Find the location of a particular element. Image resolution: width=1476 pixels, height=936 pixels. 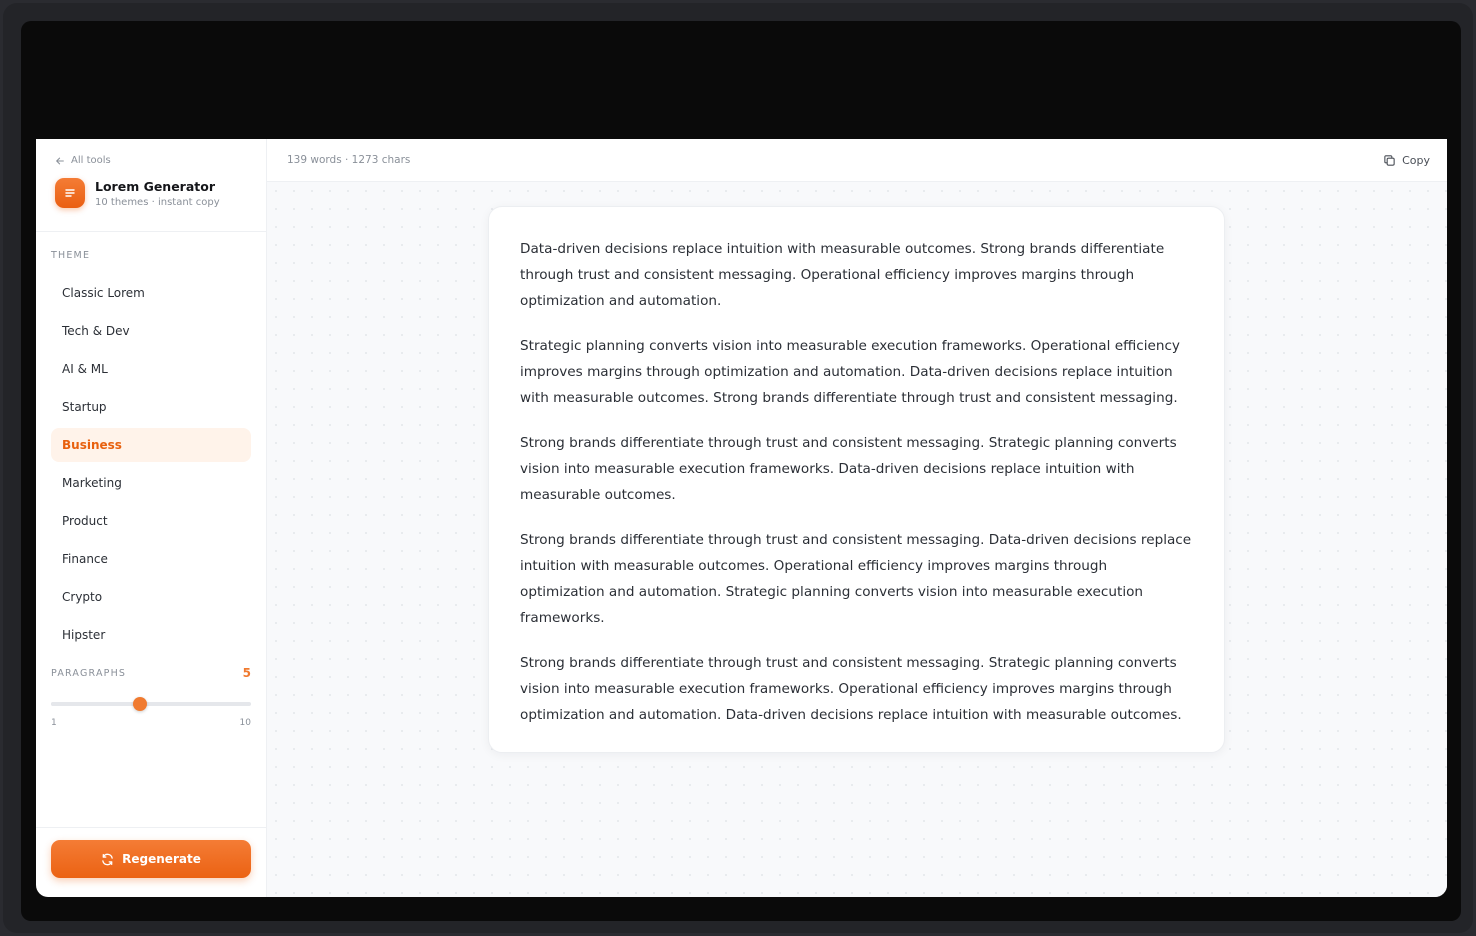

theme-section-label: THEME is located at coordinates (71, 255).